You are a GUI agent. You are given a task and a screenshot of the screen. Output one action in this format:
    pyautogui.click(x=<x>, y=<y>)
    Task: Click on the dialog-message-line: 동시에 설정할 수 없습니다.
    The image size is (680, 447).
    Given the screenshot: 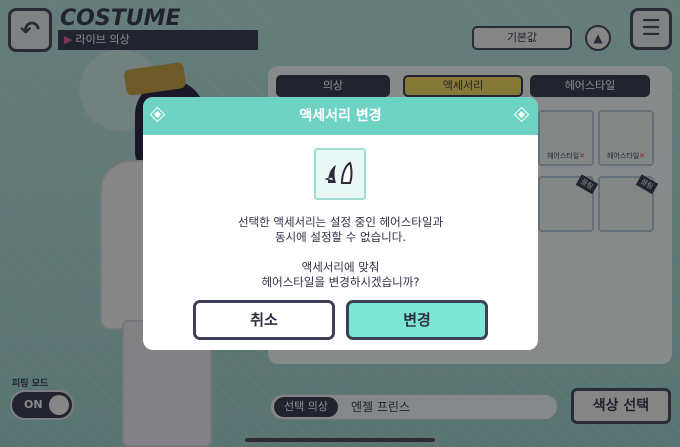 What is the action you would take?
    pyautogui.click(x=340, y=237)
    